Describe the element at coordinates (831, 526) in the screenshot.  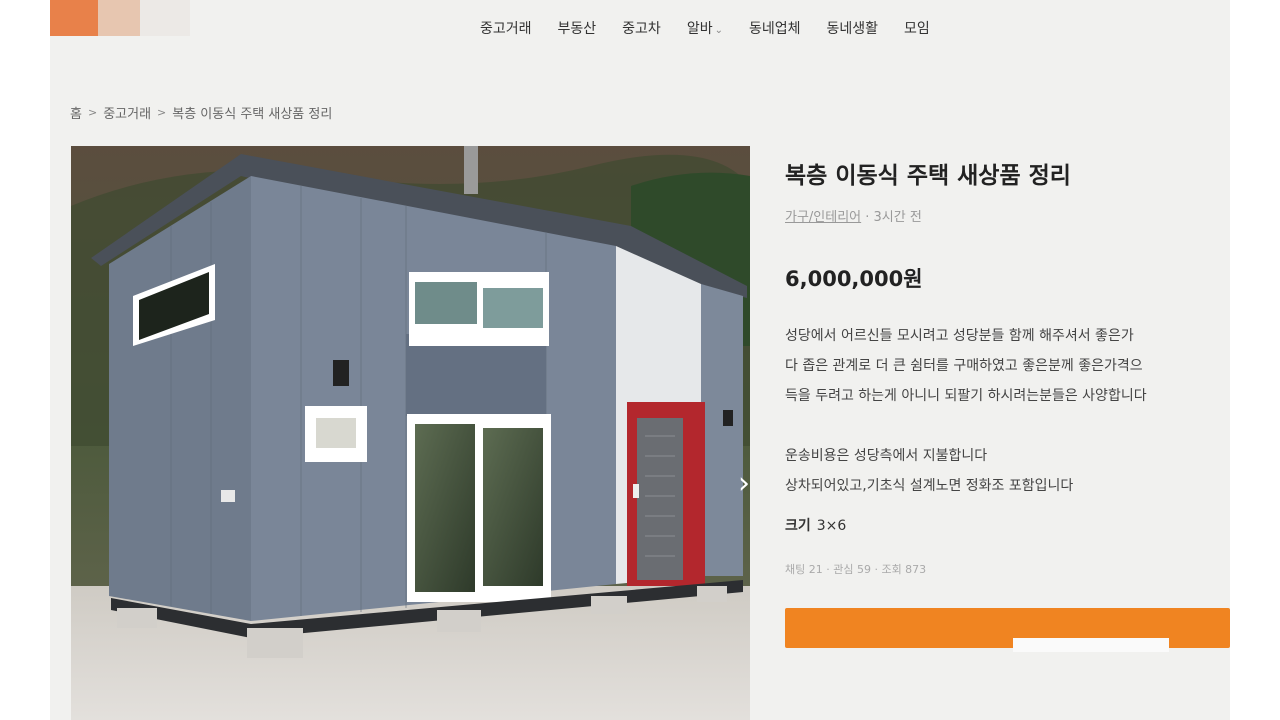
I see `size-value: 3×6` at that location.